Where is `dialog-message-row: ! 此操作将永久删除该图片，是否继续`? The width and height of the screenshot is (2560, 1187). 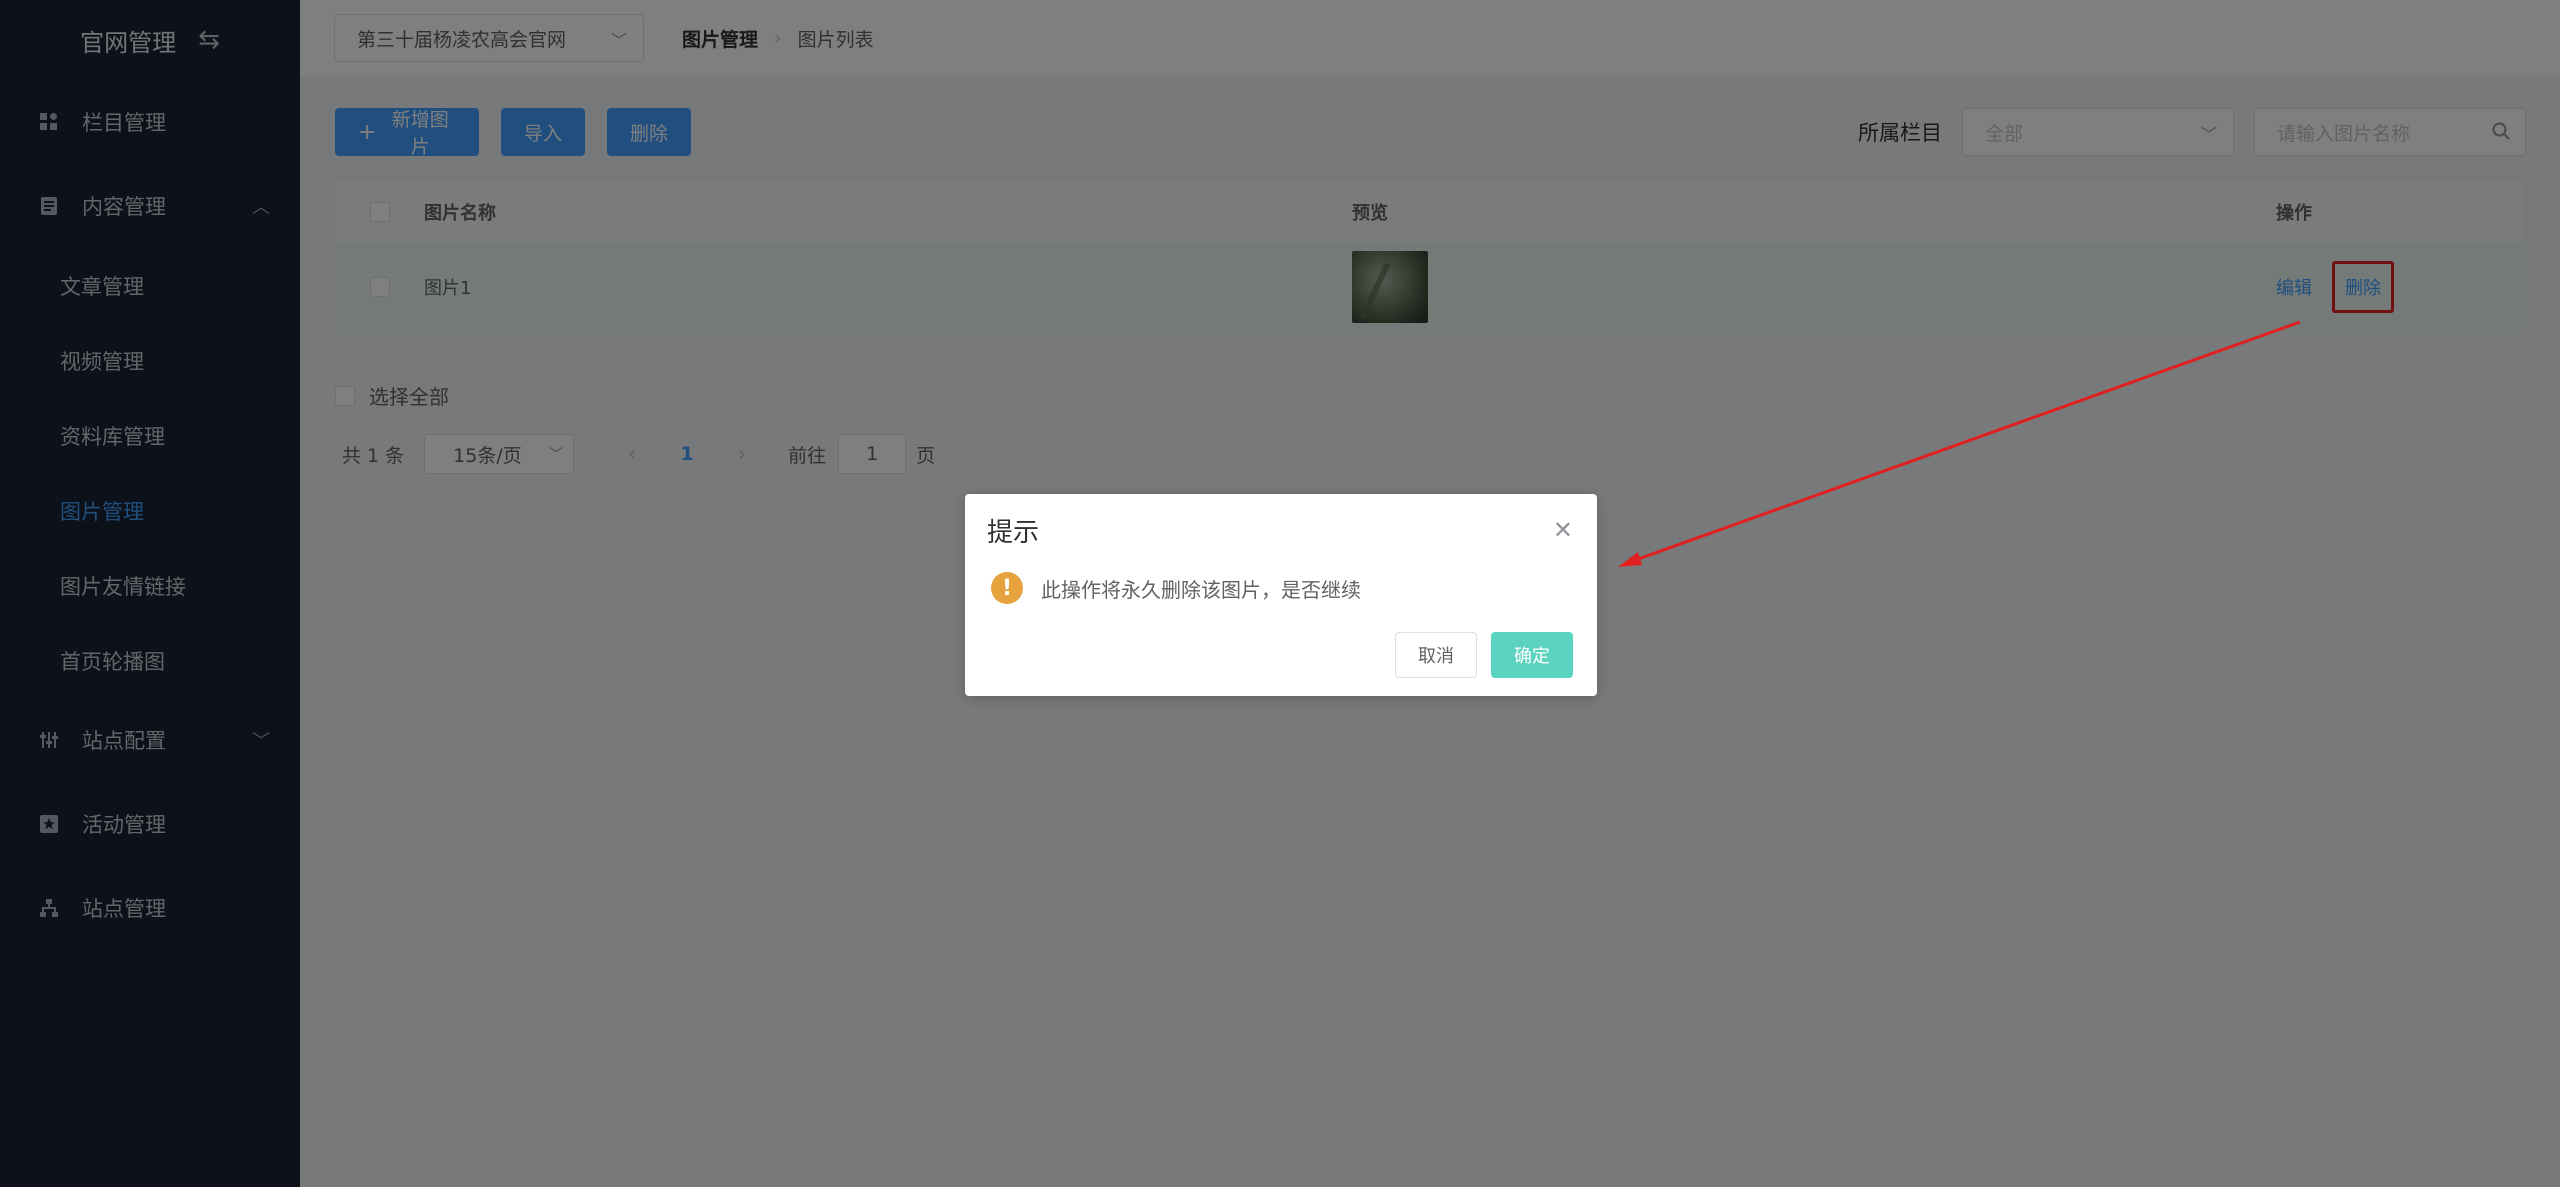
dialog-message-row: ! 此操作将永久删除该图片，是否继续 is located at coordinates (1176, 588).